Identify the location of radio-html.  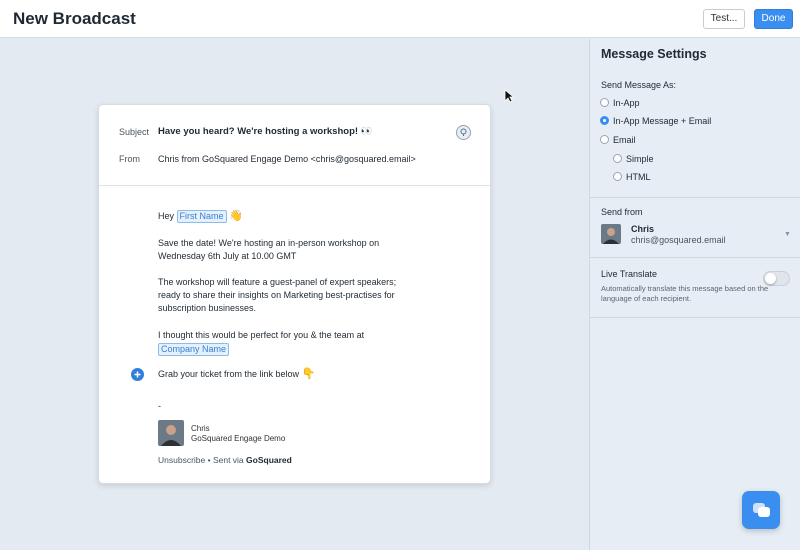
(617, 176).